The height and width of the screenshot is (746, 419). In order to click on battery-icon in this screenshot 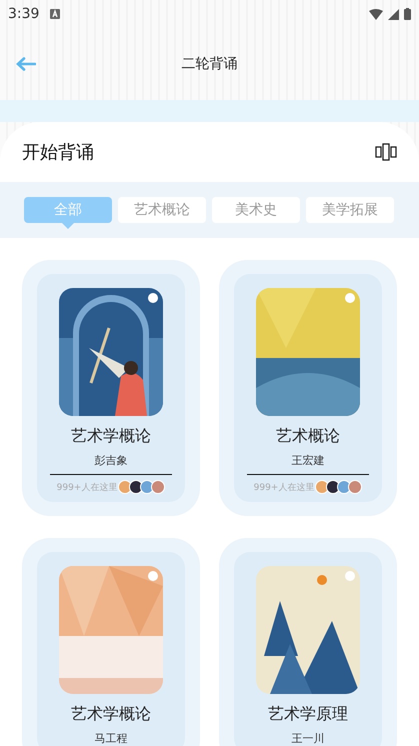, I will do `click(407, 14)`.